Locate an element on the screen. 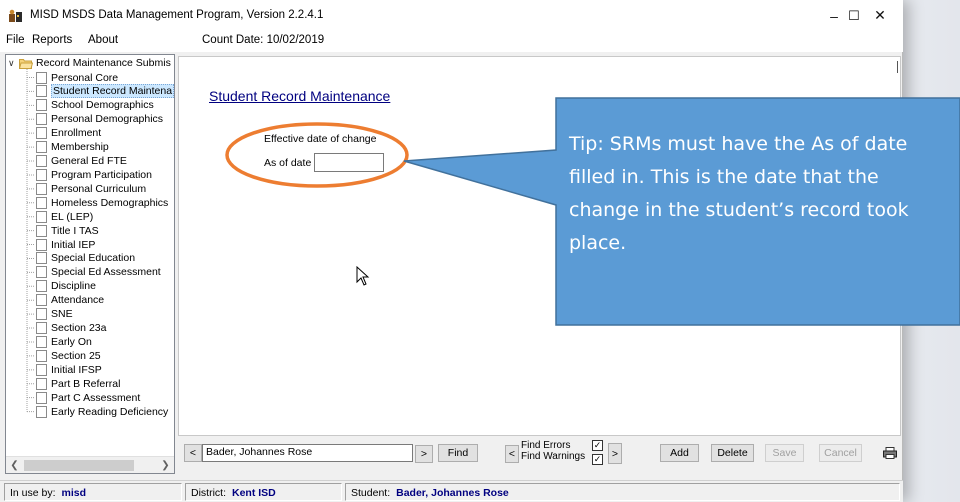  tree-item-label: Personal Curriculum is located at coordinates (99, 188).